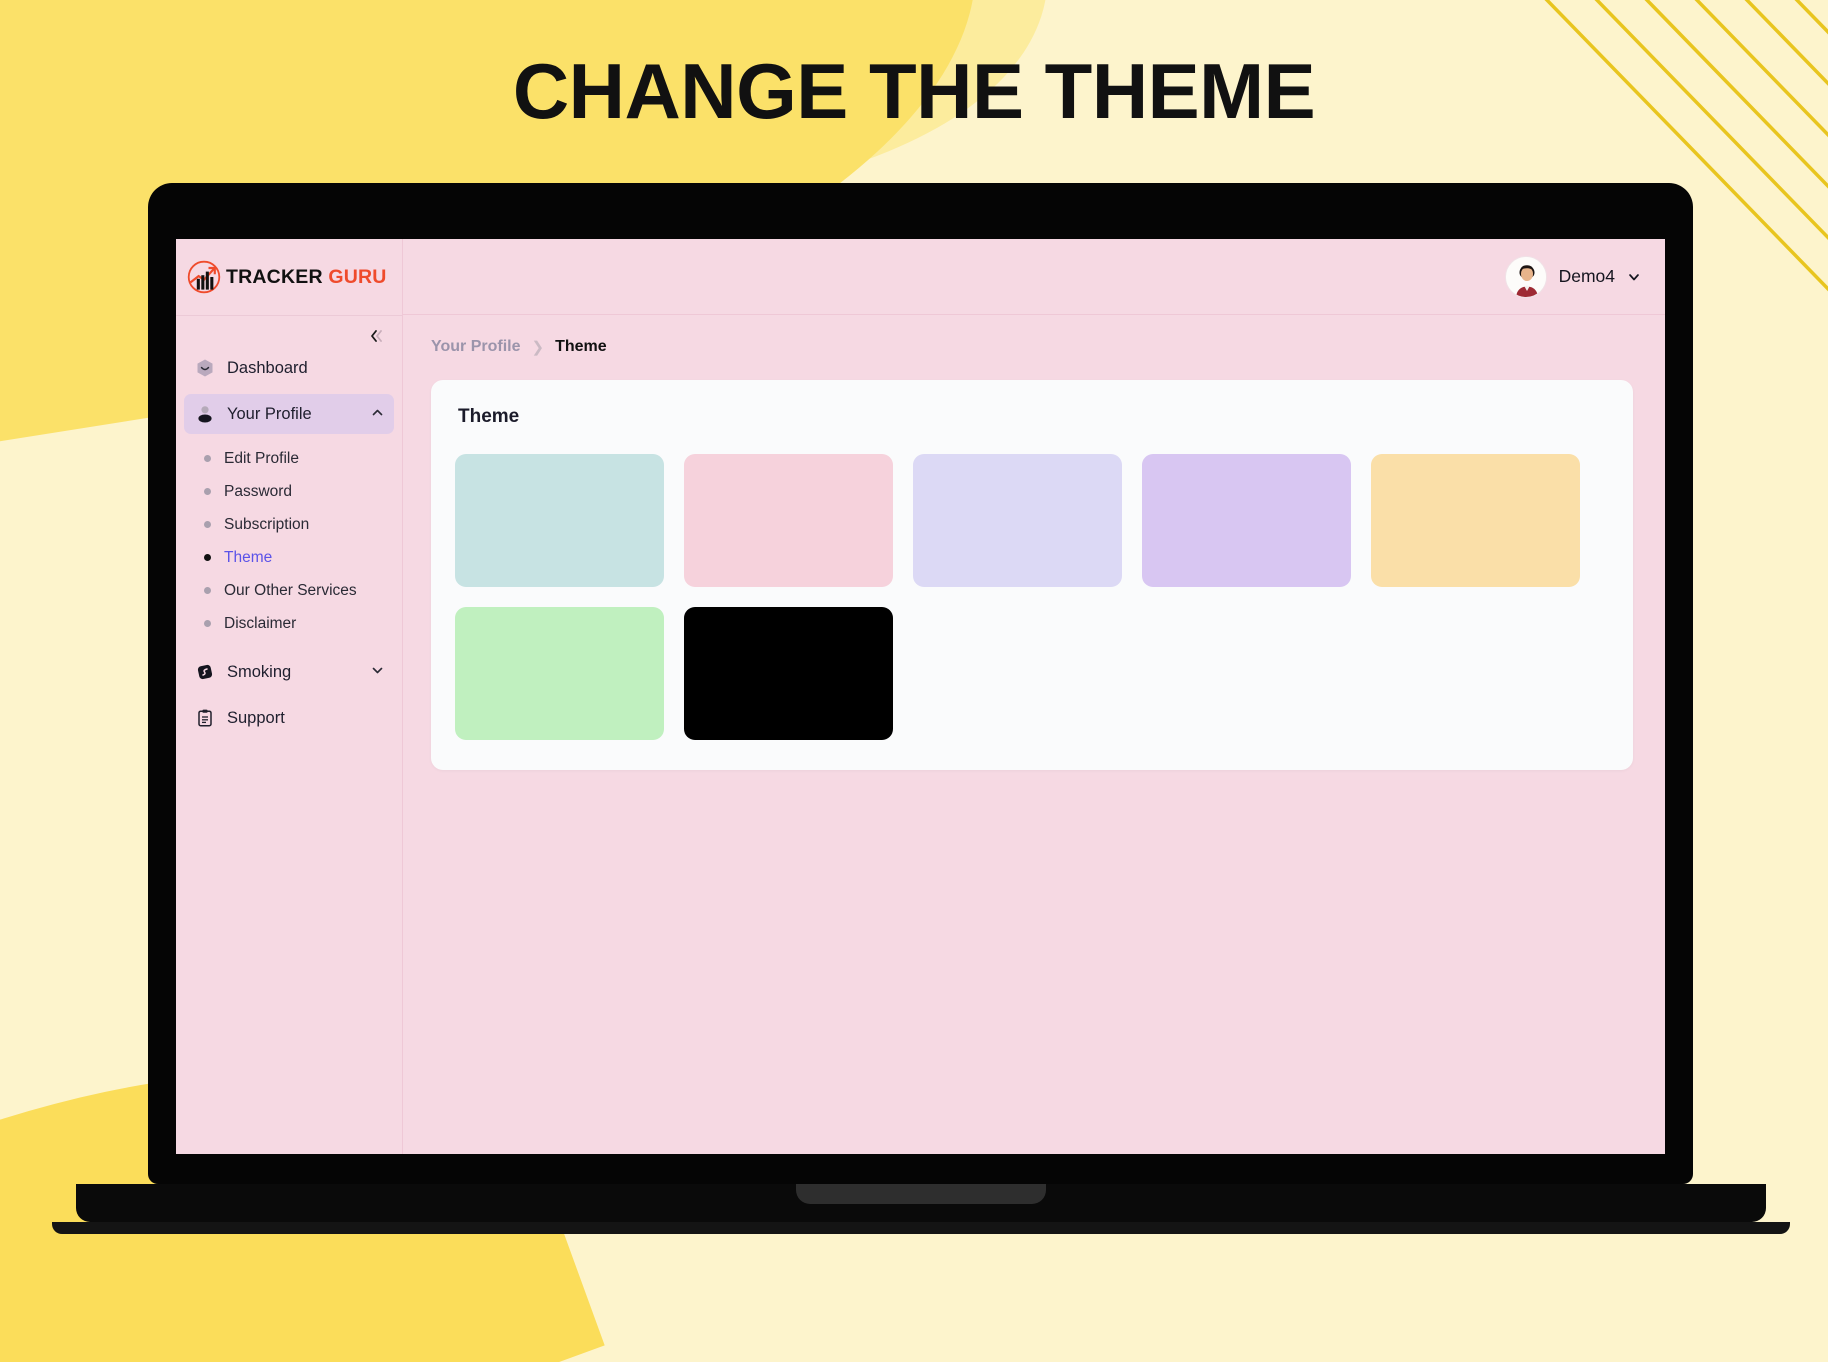 This screenshot has width=1828, height=1362. What do you see at coordinates (357, 276) in the screenshot?
I see `brand-name-secondary: GURU` at bounding box center [357, 276].